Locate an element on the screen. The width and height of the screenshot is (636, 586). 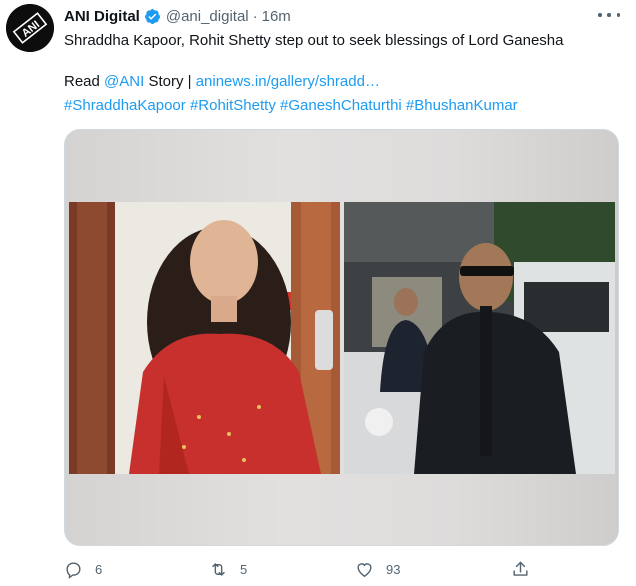
share-button is located at coordinates (520, 569).